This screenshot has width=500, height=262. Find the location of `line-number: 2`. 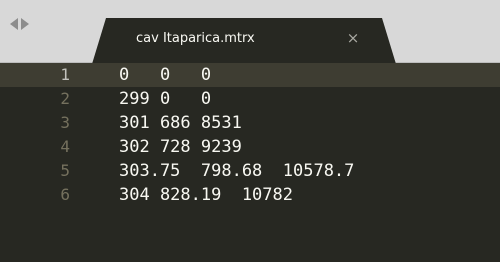

line-number: 2 is located at coordinates (65, 98).